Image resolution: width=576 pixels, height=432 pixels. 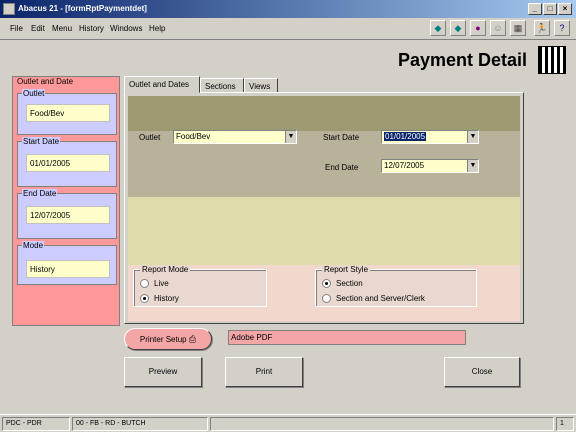 I want to click on report-style-server-label: Section and Server/Clerk, so click(x=380, y=298).